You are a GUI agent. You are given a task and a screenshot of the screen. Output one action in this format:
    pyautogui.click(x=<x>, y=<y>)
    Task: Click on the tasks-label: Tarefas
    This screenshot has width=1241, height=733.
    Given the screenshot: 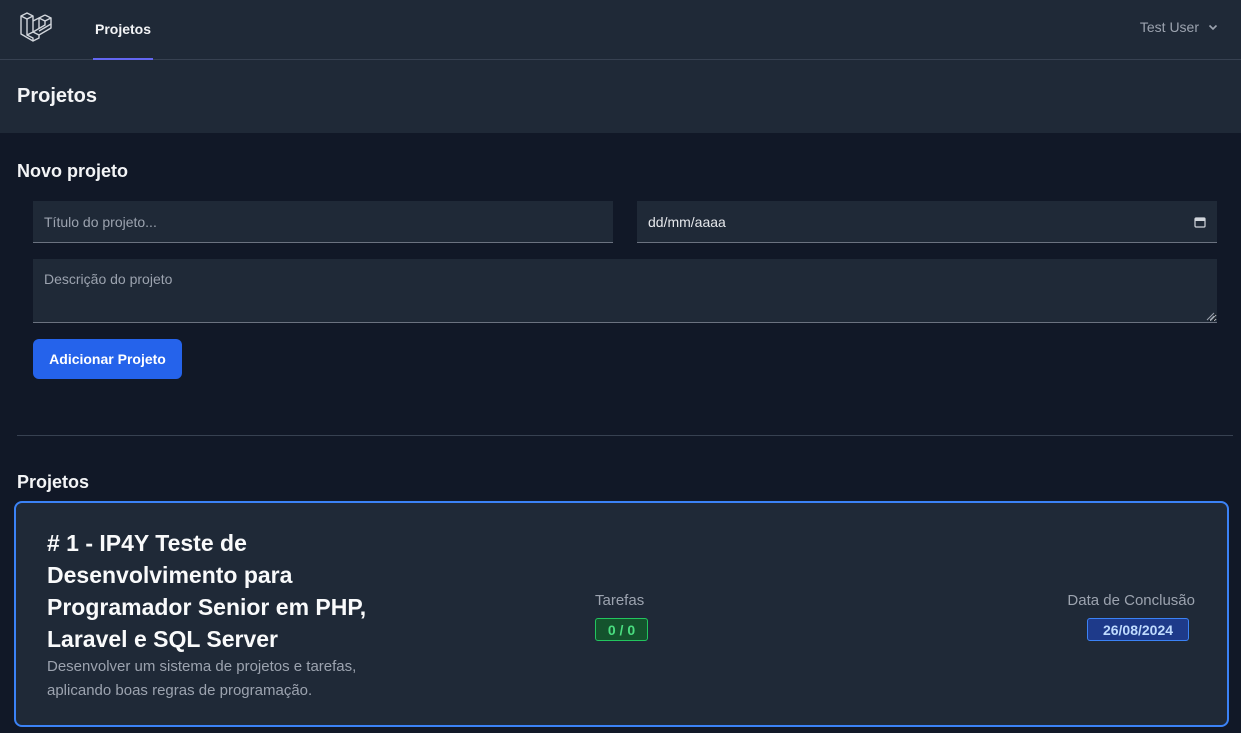 What is the action you would take?
    pyautogui.click(x=620, y=600)
    